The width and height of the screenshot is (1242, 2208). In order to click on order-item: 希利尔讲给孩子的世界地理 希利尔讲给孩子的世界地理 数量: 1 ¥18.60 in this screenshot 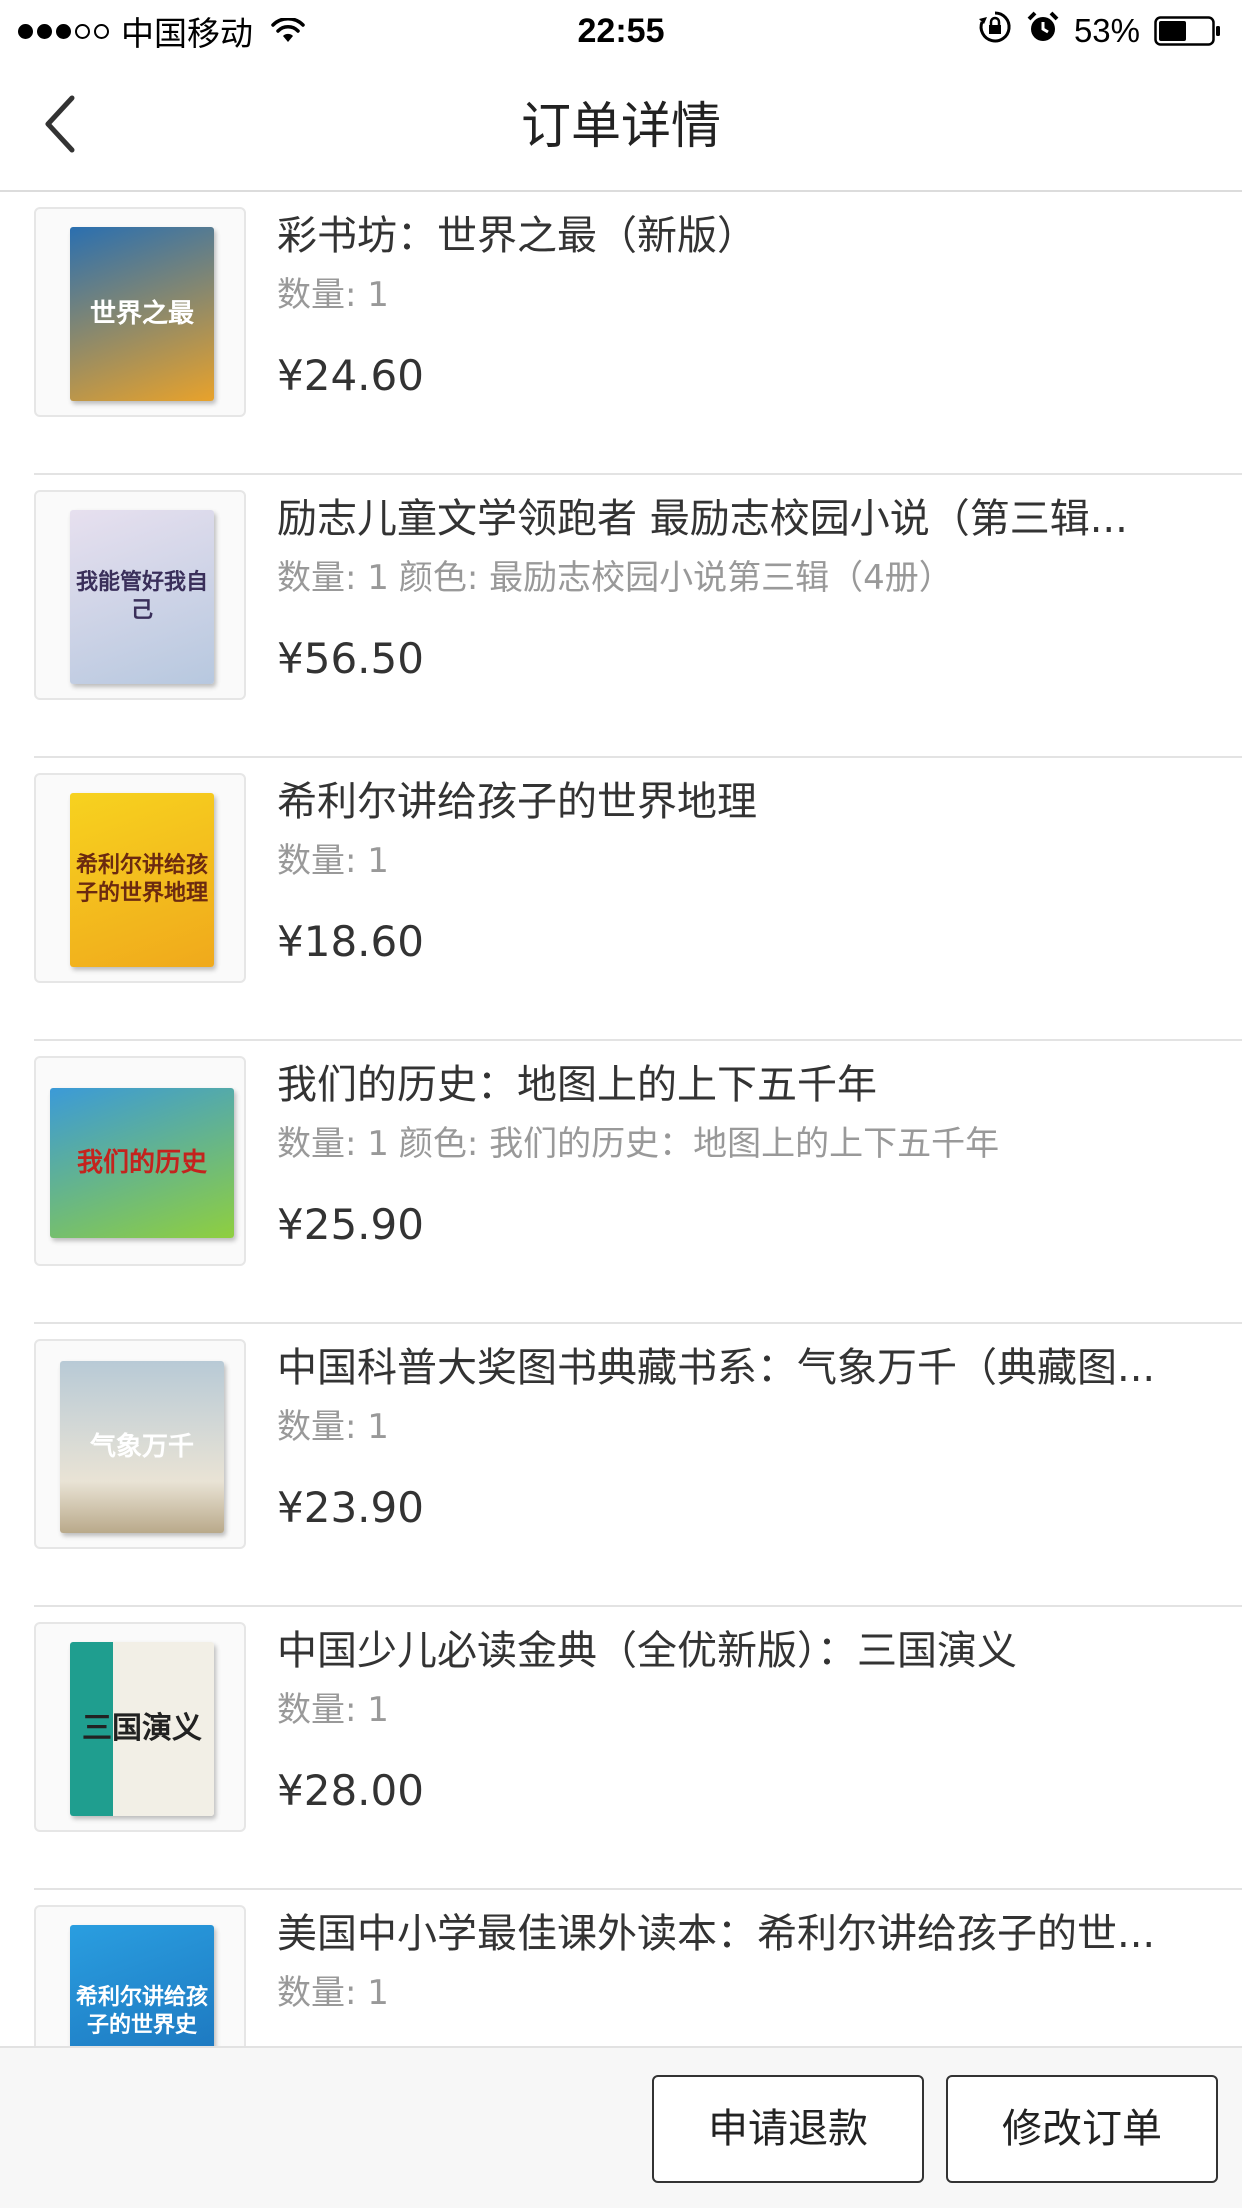, I will do `click(638, 899)`.